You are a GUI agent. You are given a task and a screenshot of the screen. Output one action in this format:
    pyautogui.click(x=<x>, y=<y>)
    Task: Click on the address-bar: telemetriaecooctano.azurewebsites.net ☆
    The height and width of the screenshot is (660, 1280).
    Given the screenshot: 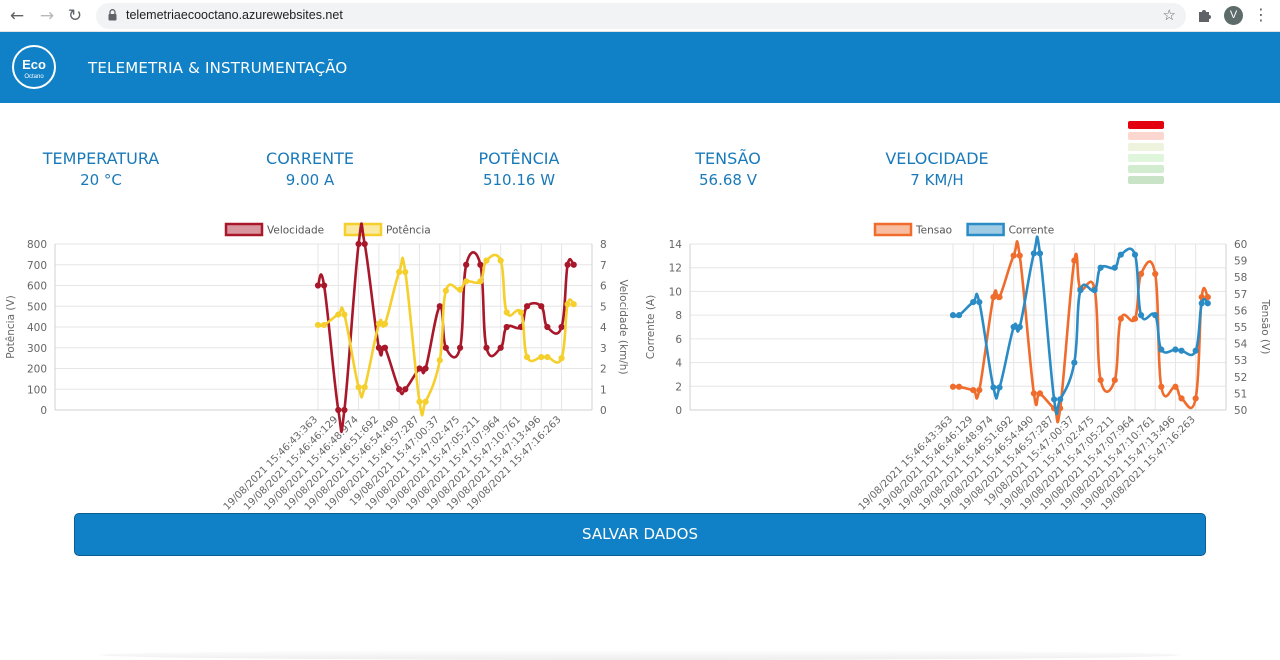 What is the action you would take?
    pyautogui.click(x=641, y=16)
    